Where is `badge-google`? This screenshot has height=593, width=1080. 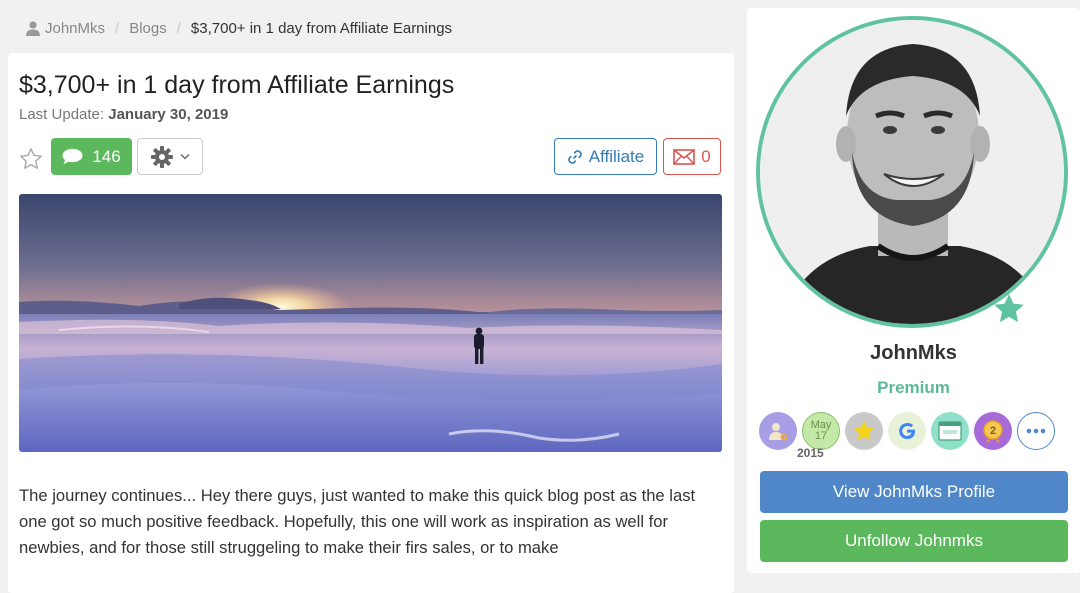
badge-google is located at coordinates (907, 431).